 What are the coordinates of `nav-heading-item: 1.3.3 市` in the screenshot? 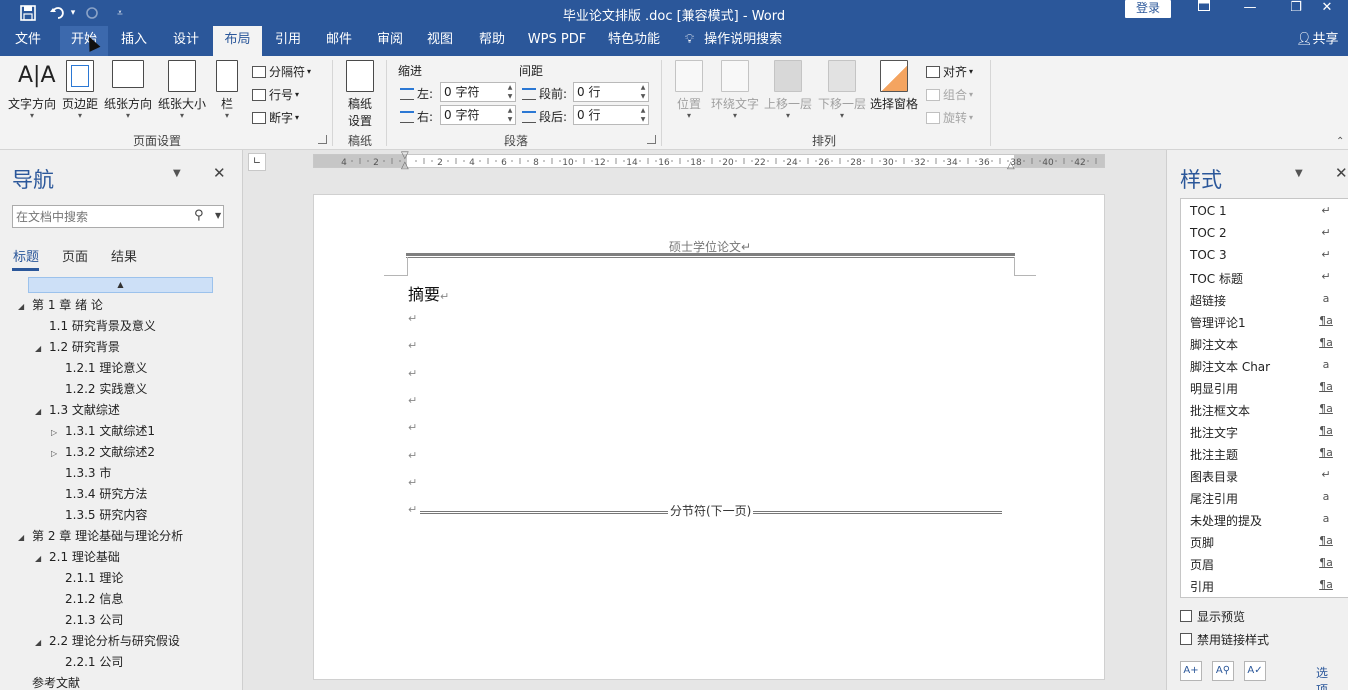 It's located at (81, 472).